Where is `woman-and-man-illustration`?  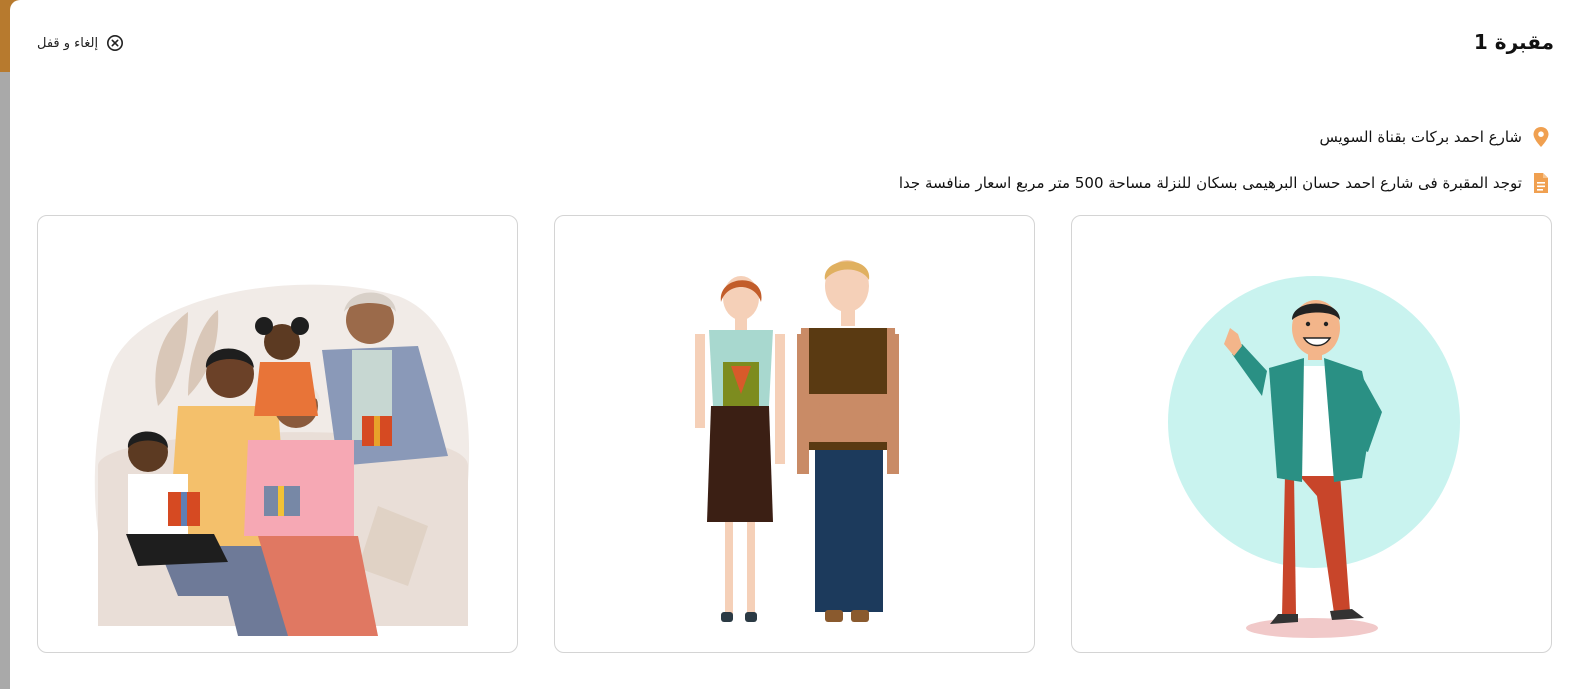
woman-and-man-illustration is located at coordinates (797, 441).